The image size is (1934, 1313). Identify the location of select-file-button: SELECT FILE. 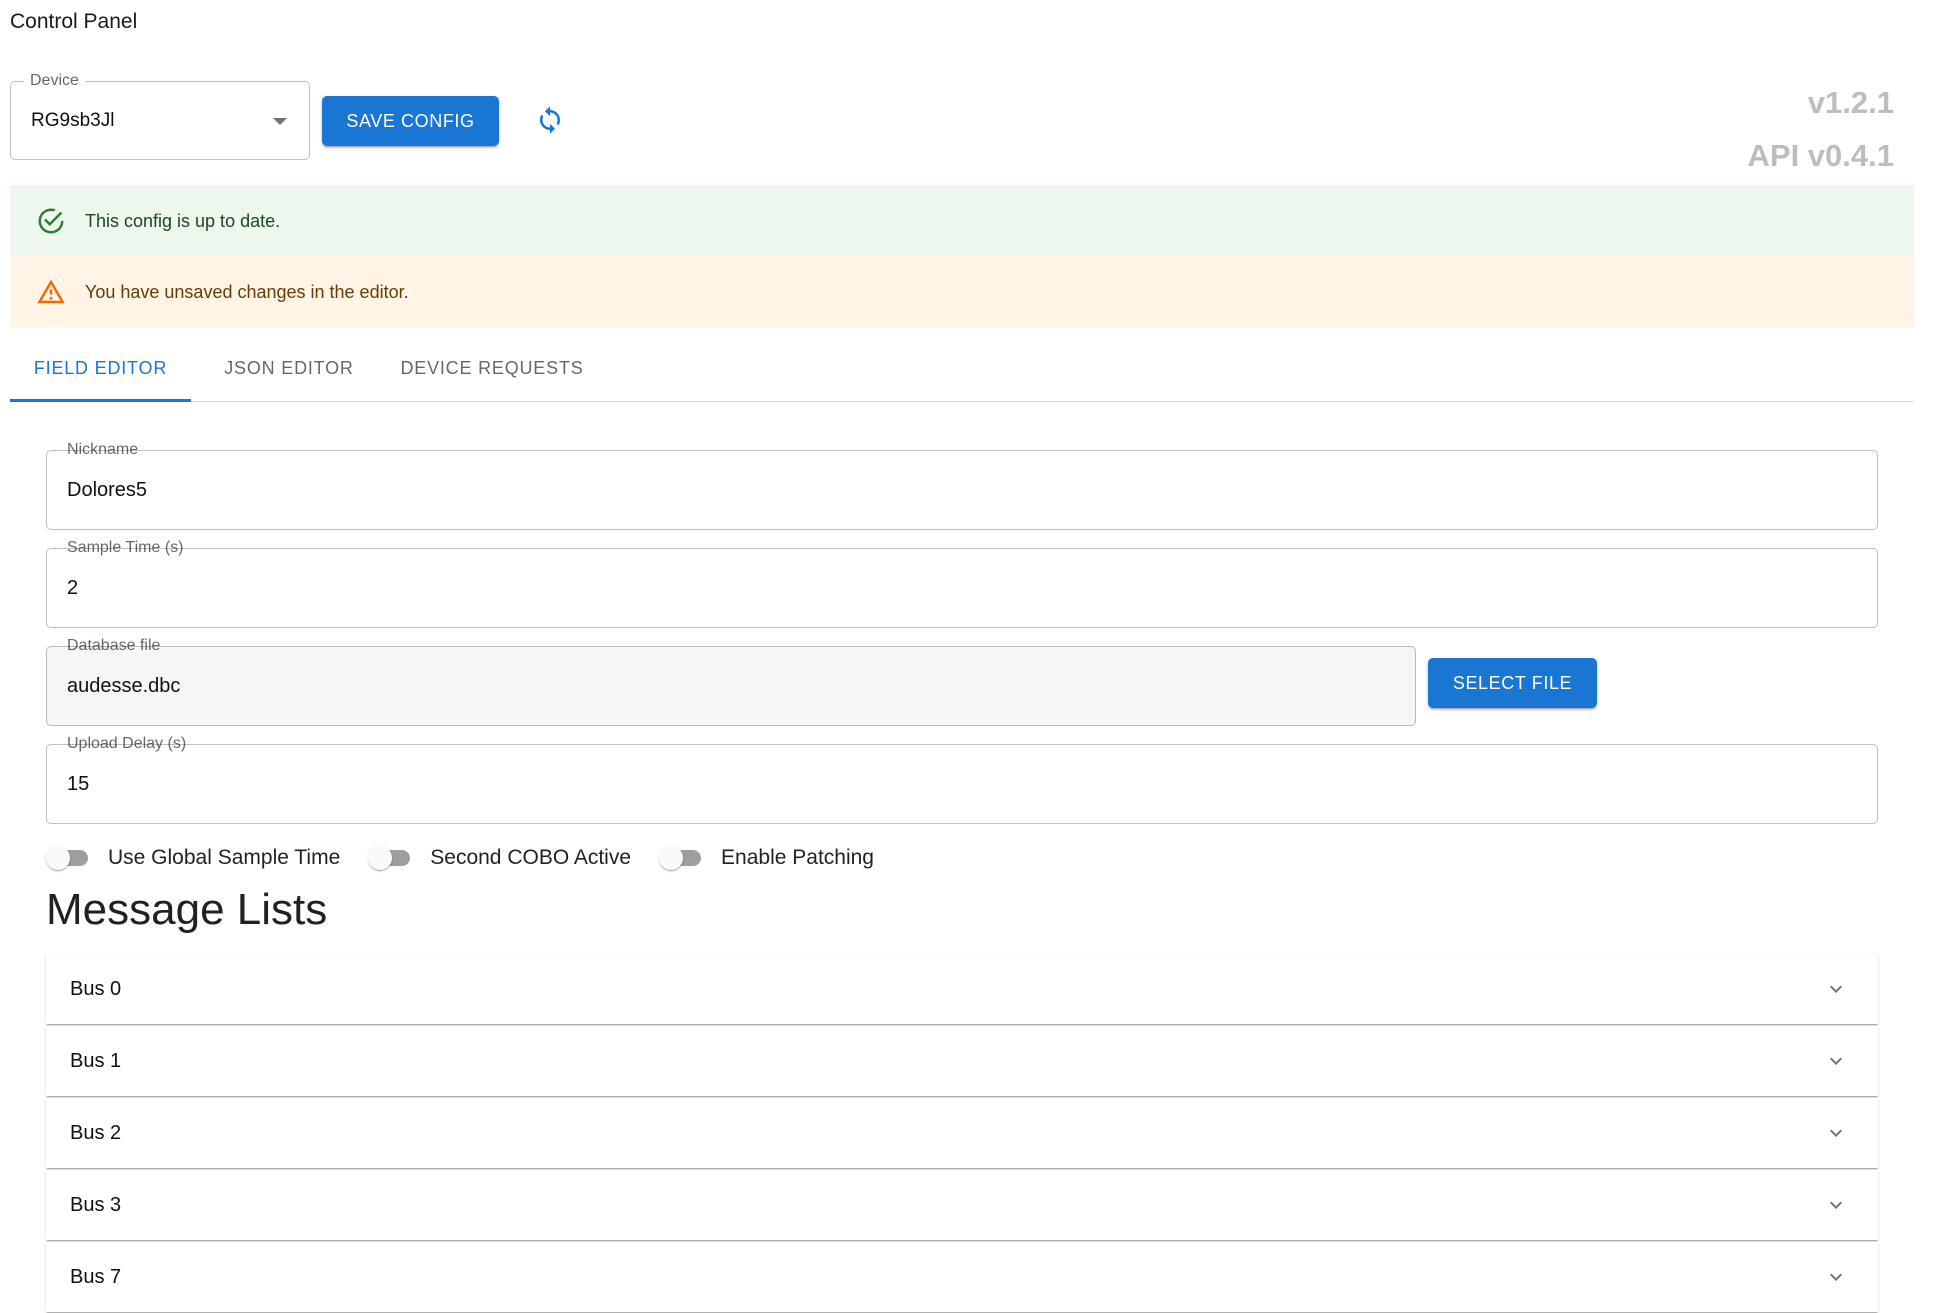
(1512, 683).